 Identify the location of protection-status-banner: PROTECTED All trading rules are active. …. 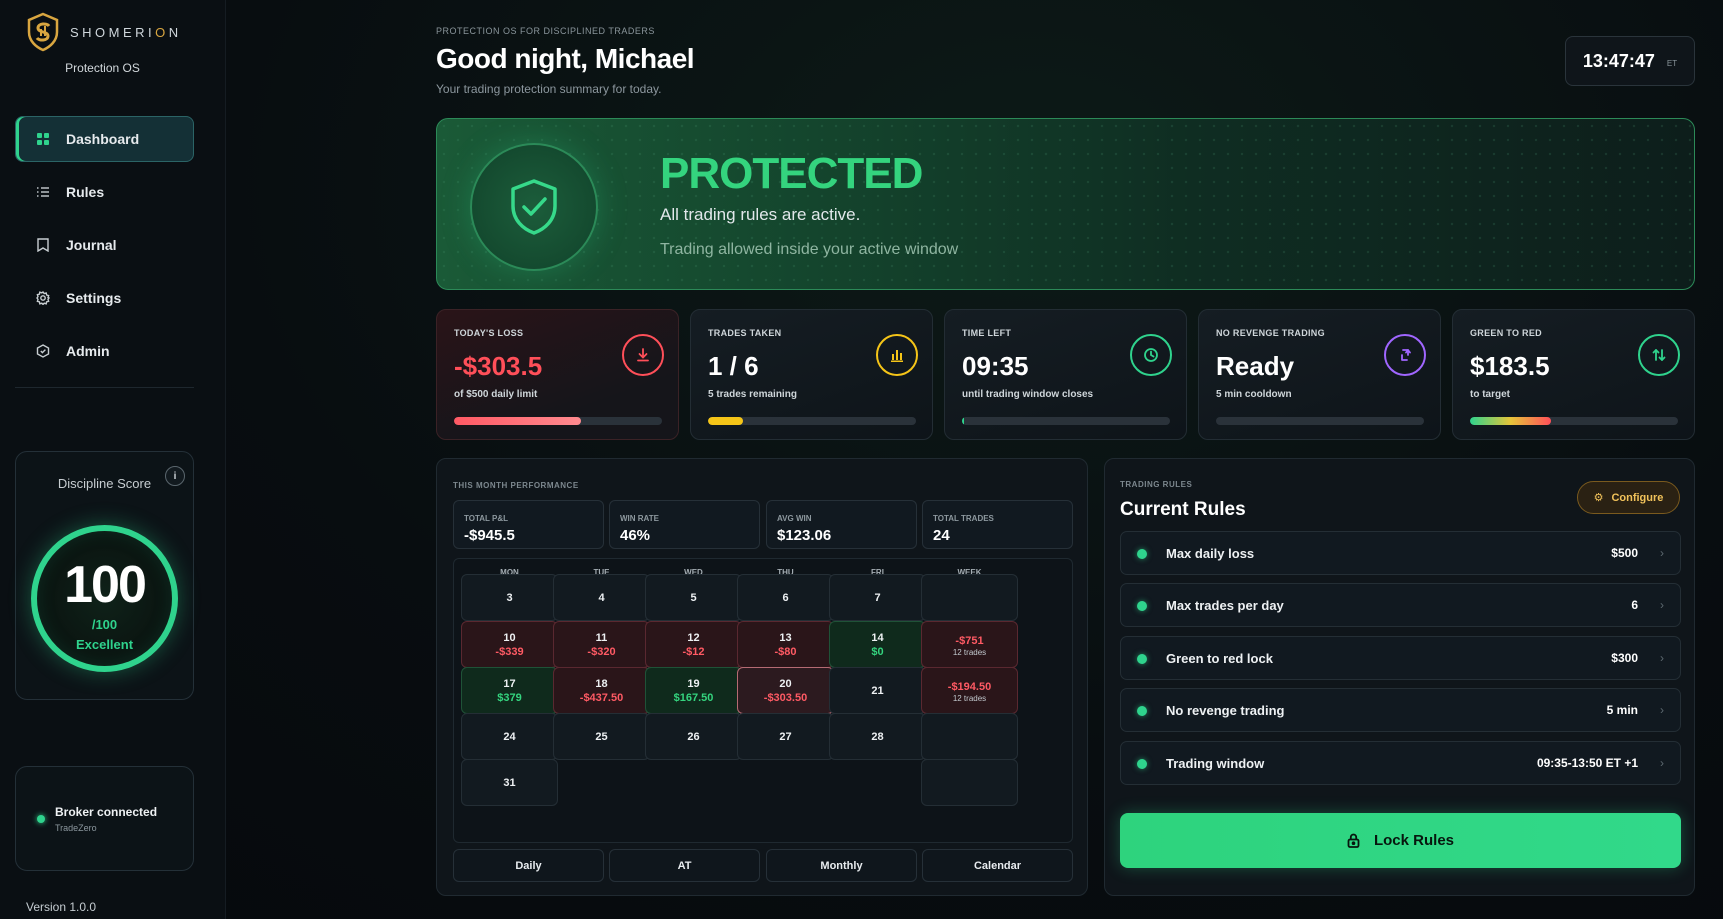
(1065, 204).